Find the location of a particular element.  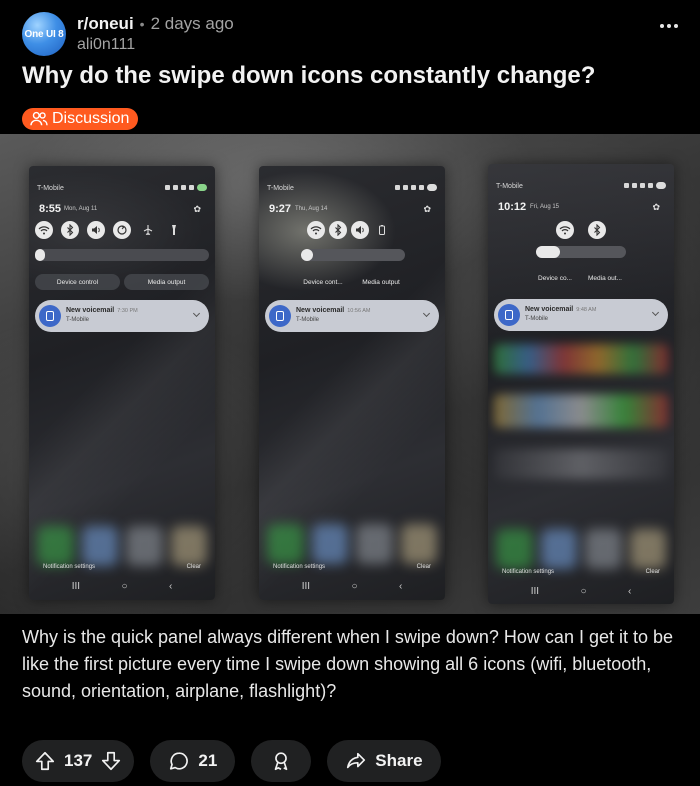

voicemail-notification: New voicemail 7:30 PM T-Mobile is located at coordinates (122, 316).